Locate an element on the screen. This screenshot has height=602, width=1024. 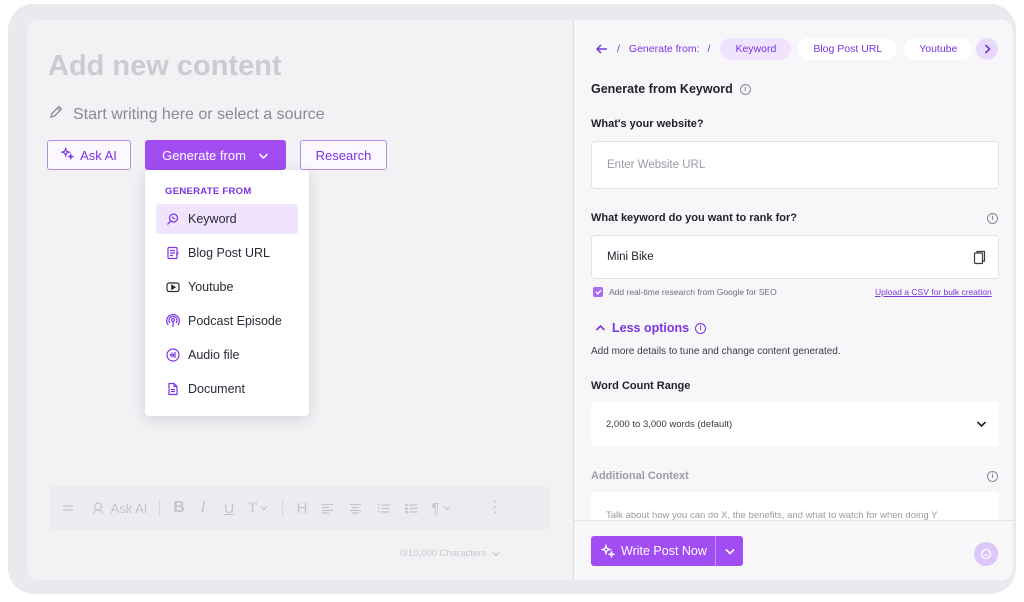
menu-item-youtube: Youtube is located at coordinates (227, 287).